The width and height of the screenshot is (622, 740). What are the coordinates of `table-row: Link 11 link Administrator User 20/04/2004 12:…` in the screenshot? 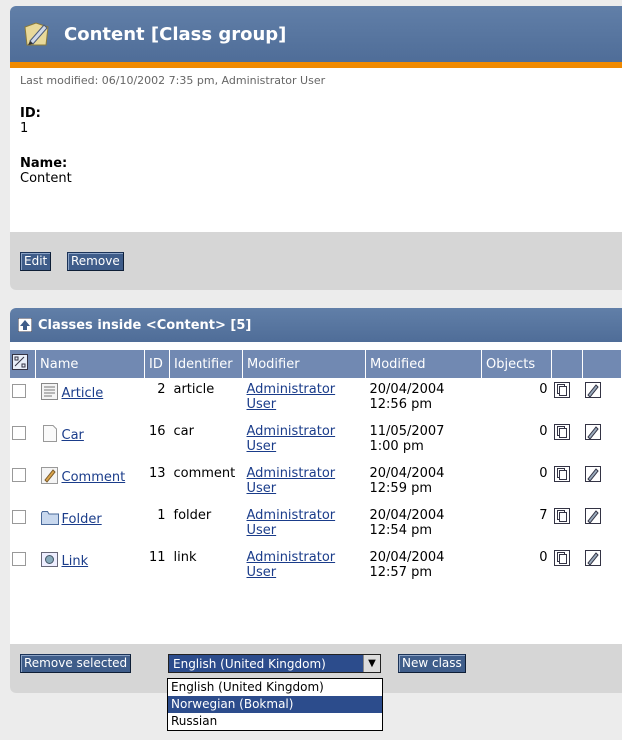 It's located at (316, 567).